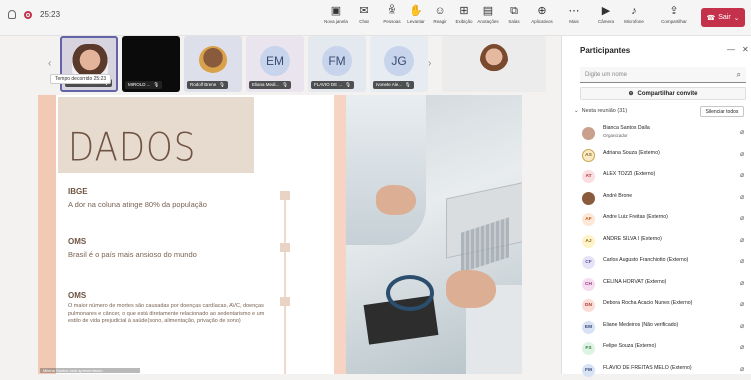 This screenshot has width=751, height=380. What do you see at coordinates (77, 295) in the screenshot?
I see `section-head-3: OMS` at bounding box center [77, 295].